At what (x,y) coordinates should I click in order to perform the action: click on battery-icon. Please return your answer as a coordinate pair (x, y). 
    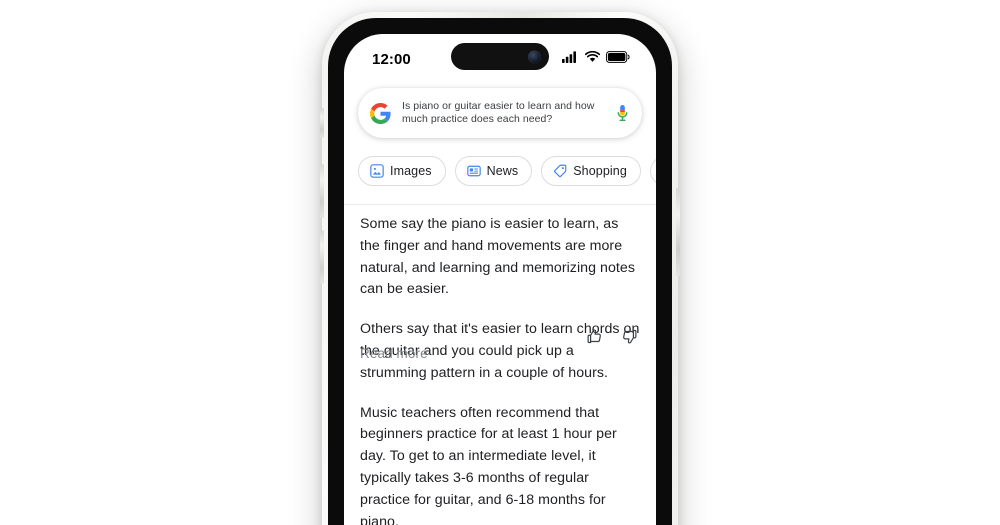
    Looking at the image, I should click on (618, 59).